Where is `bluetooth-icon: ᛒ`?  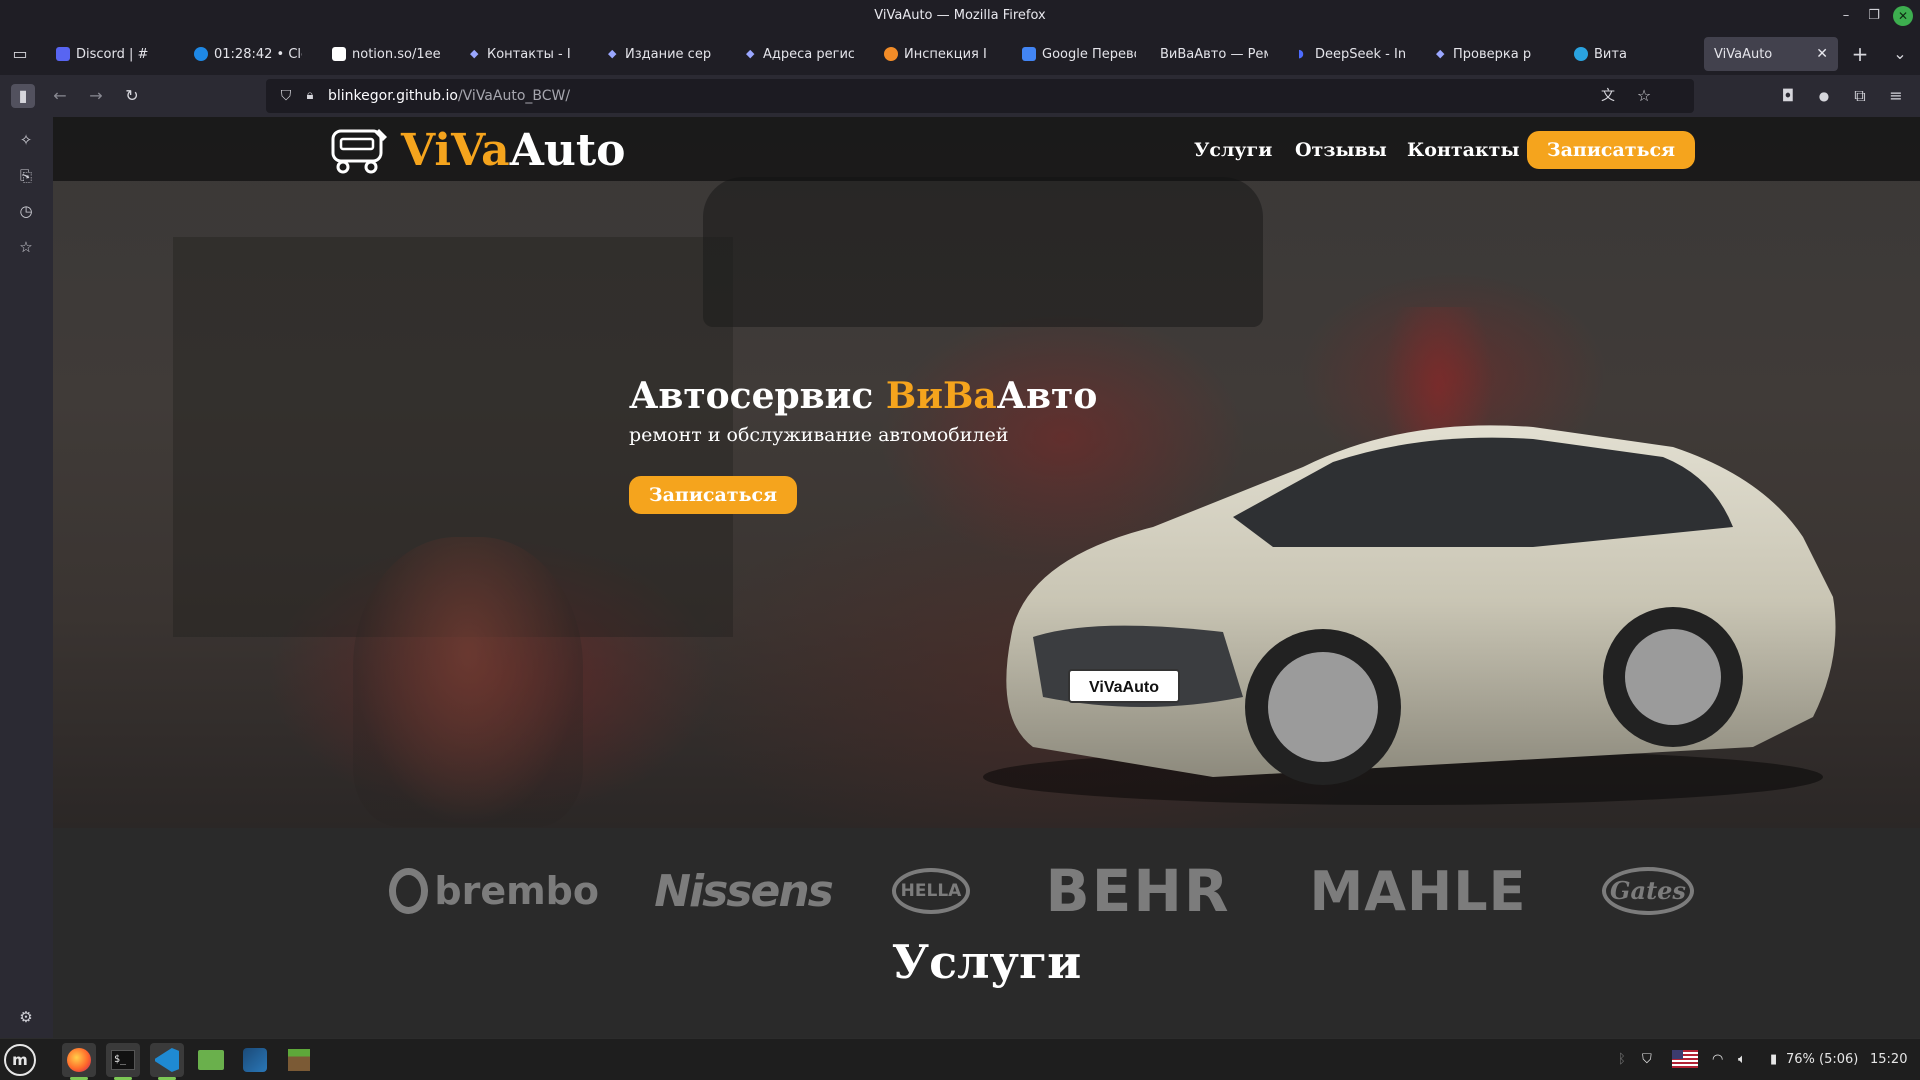
bluetooth-icon: ᛒ is located at coordinates (1622, 1059).